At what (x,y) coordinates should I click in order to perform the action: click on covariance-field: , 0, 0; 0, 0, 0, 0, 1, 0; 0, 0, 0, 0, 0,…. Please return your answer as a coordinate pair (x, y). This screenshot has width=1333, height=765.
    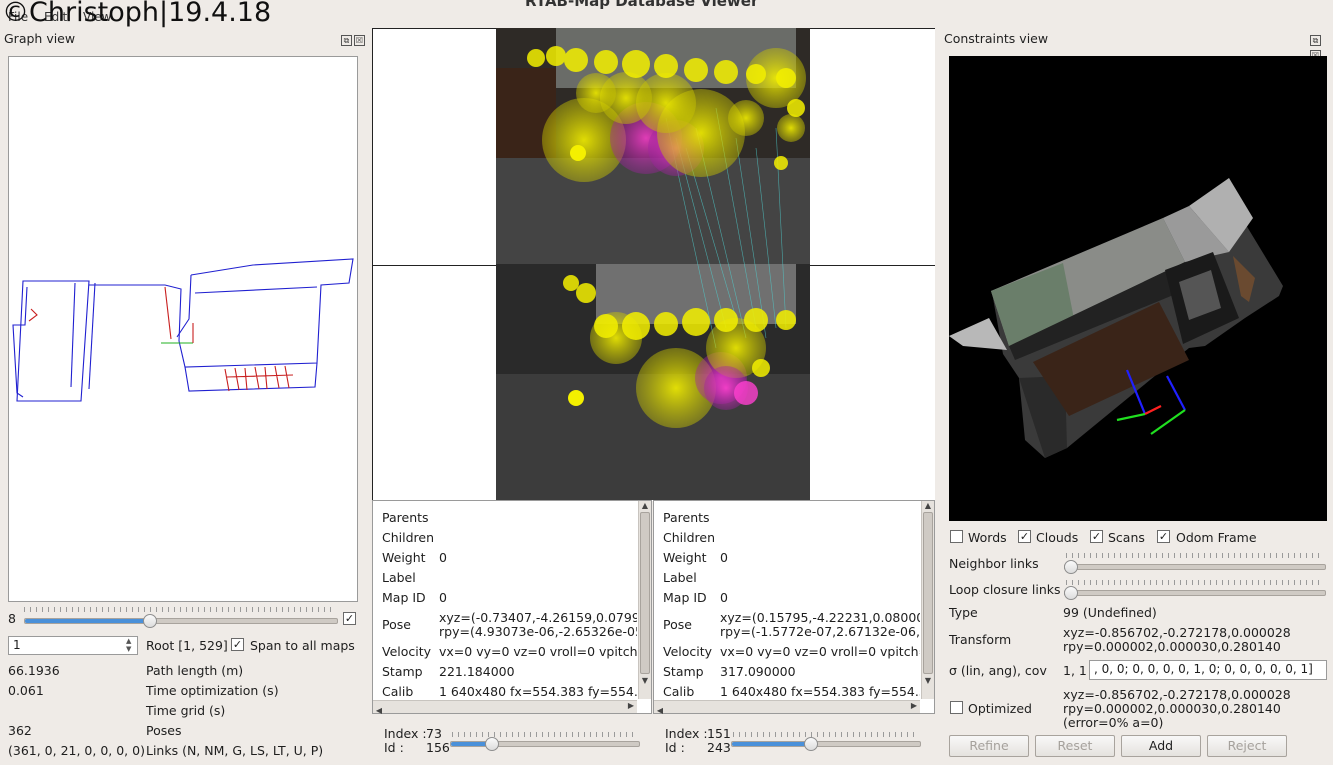
    Looking at the image, I should click on (1208, 670).